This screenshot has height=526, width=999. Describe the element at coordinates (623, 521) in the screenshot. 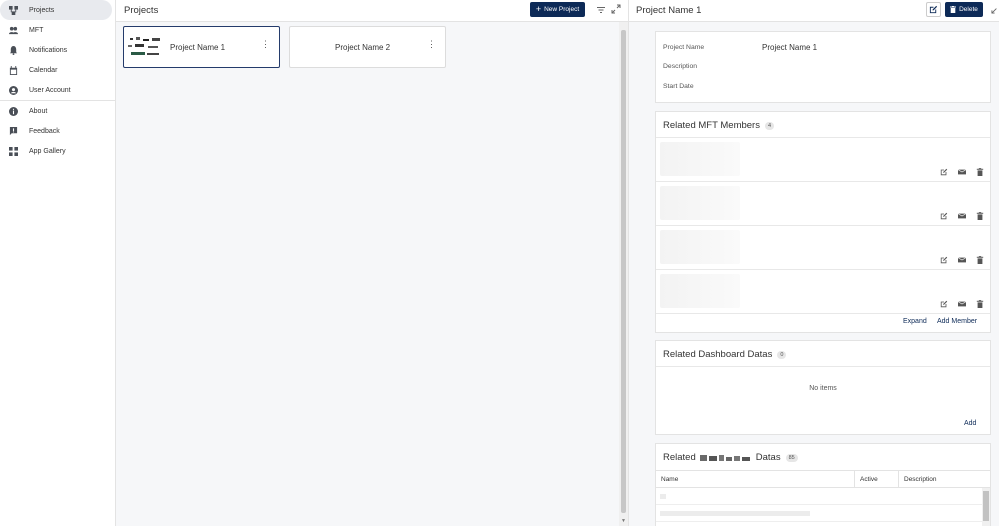

I see `scroll-down-icon: ▼` at that location.